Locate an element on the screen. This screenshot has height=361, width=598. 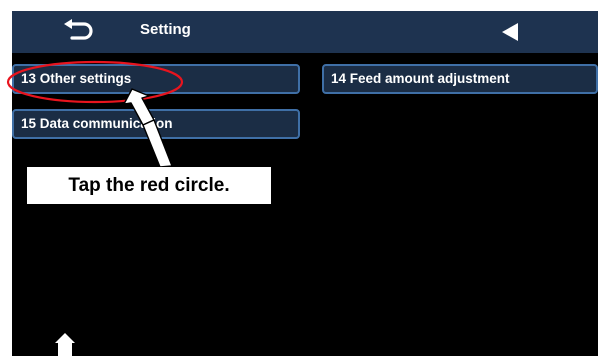
title-bar: Setting is located at coordinates (305, 32).